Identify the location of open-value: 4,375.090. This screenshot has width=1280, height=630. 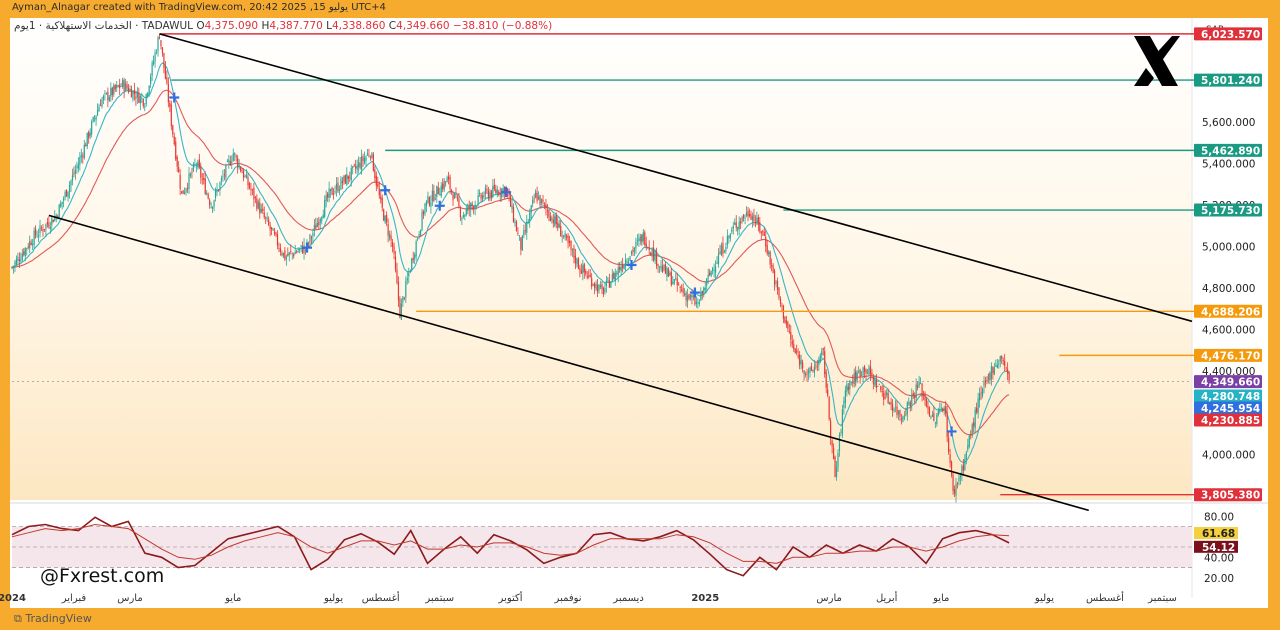
(231, 26).